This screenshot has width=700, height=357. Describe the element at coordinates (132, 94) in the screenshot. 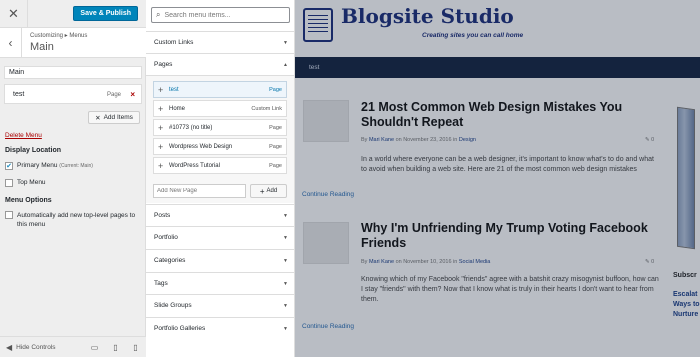

I see `remove-icon: ×` at that location.